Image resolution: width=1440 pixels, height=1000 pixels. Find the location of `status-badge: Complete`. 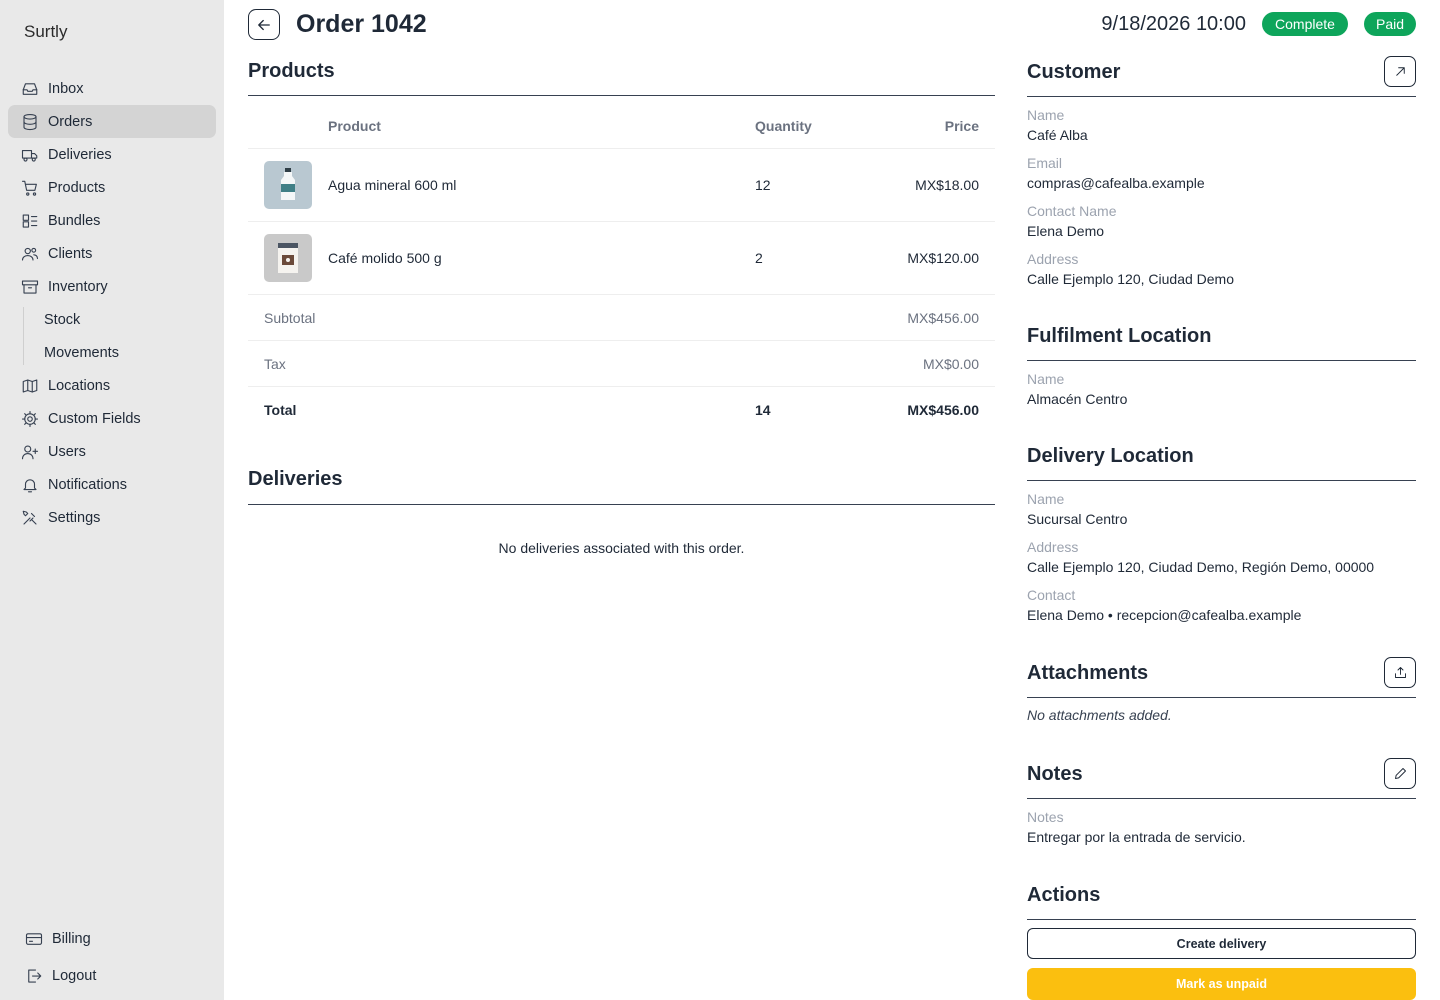

status-badge: Complete is located at coordinates (1305, 24).